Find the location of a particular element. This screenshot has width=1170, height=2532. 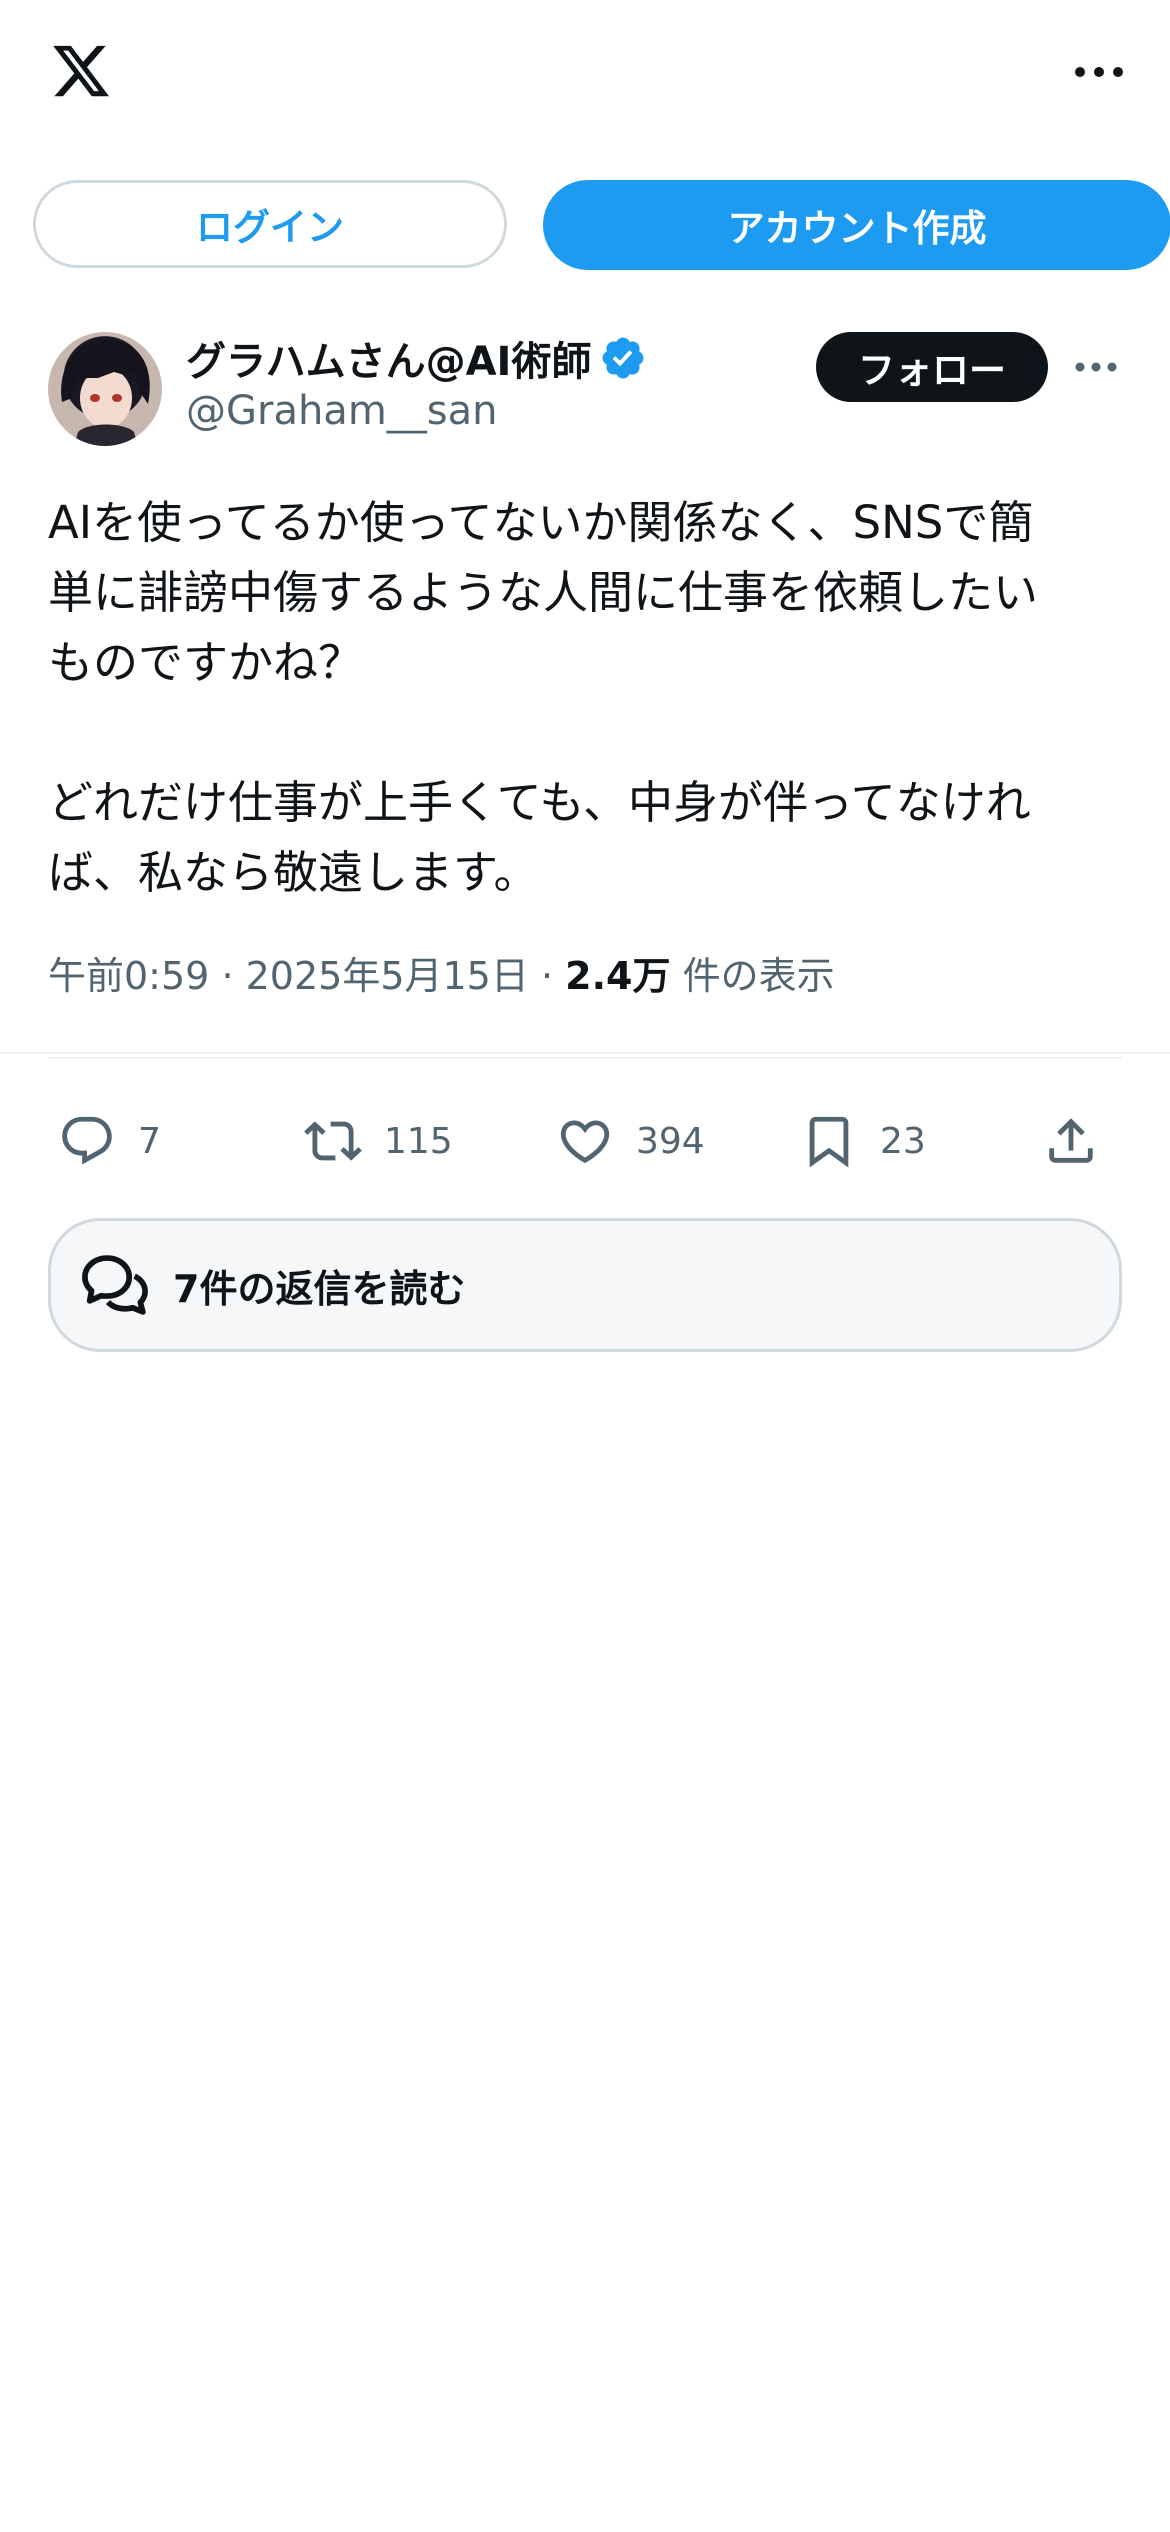

heart-icon is located at coordinates (585, 1142).